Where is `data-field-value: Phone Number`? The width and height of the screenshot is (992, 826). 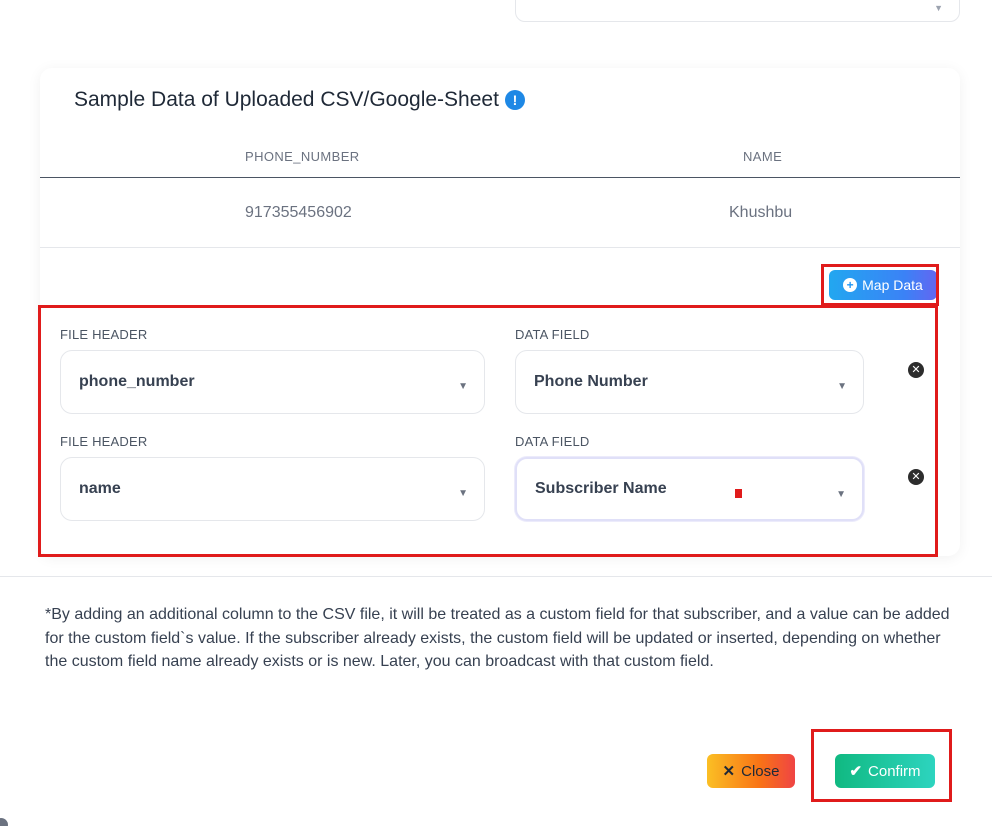 data-field-value: Phone Number is located at coordinates (591, 381).